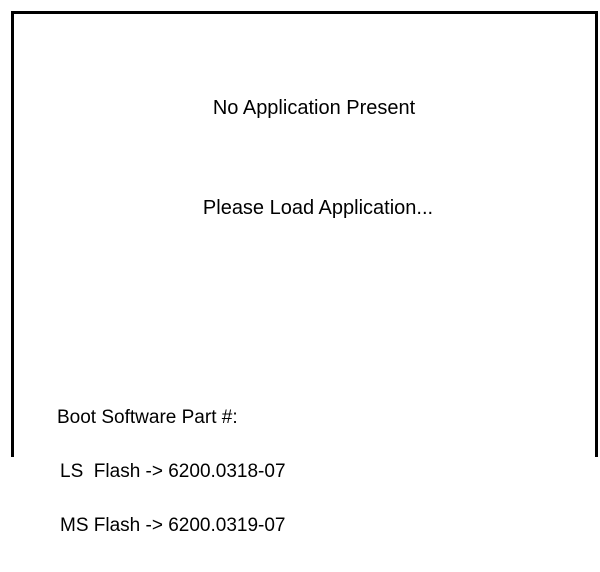 This screenshot has width=600, height=572. What do you see at coordinates (173, 525) in the screenshot?
I see `ms-flash-part-number: MS Flash -> 6200.0319-07` at bounding box center [173, 525].